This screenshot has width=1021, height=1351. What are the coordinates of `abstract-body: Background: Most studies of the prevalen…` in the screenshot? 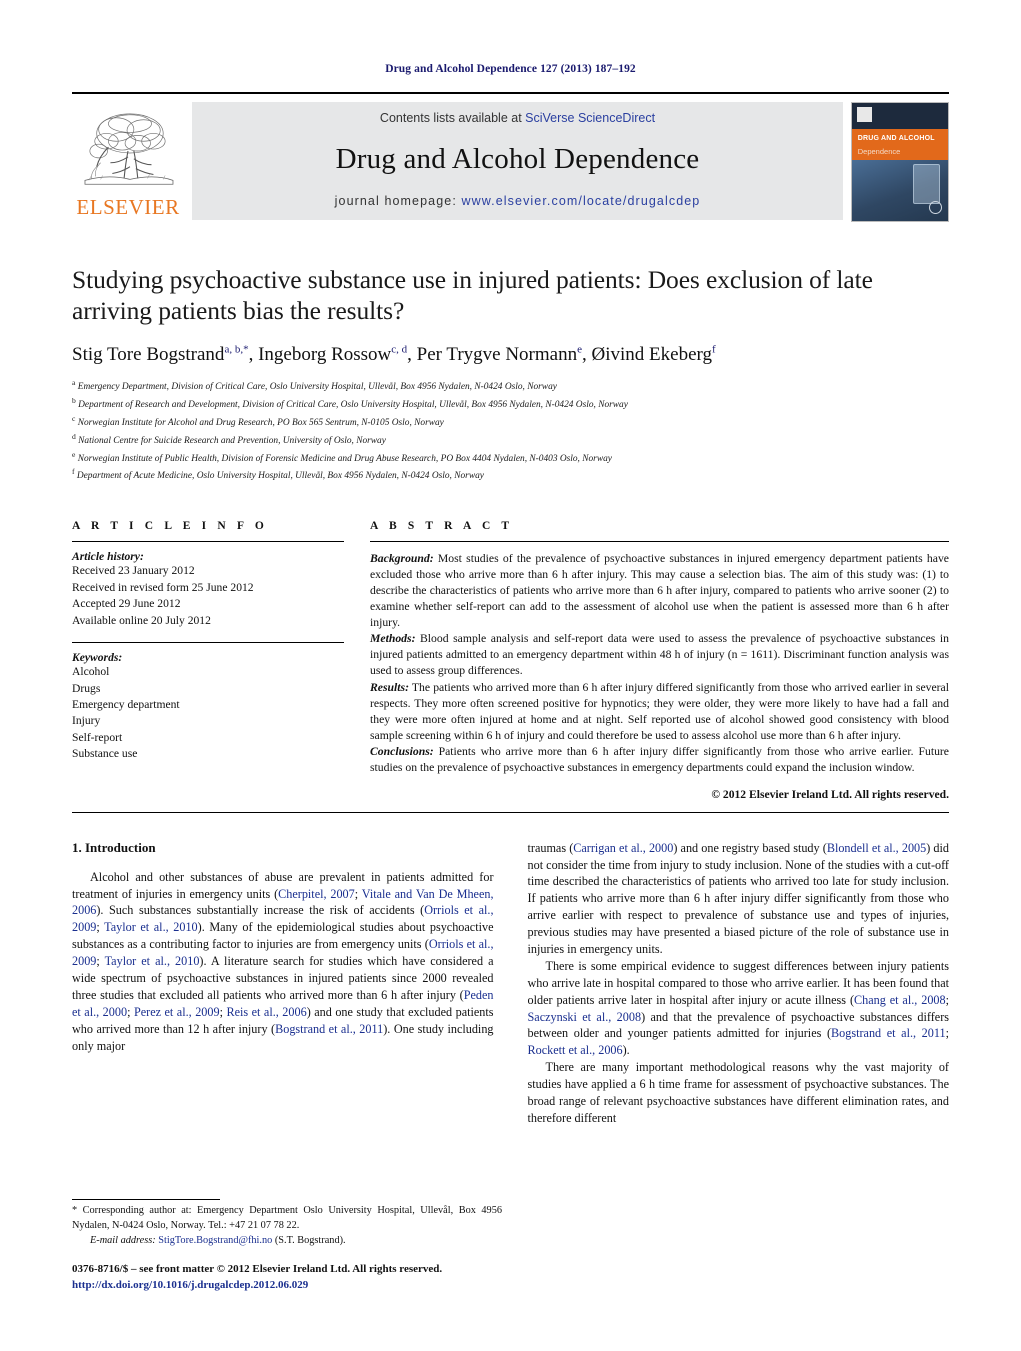 It's located at (659, 675).